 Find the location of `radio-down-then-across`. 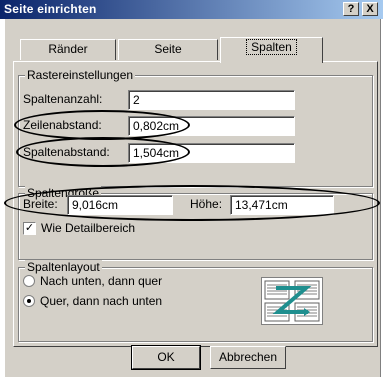

radio-down-then-across is located at coordinates (29, 281).